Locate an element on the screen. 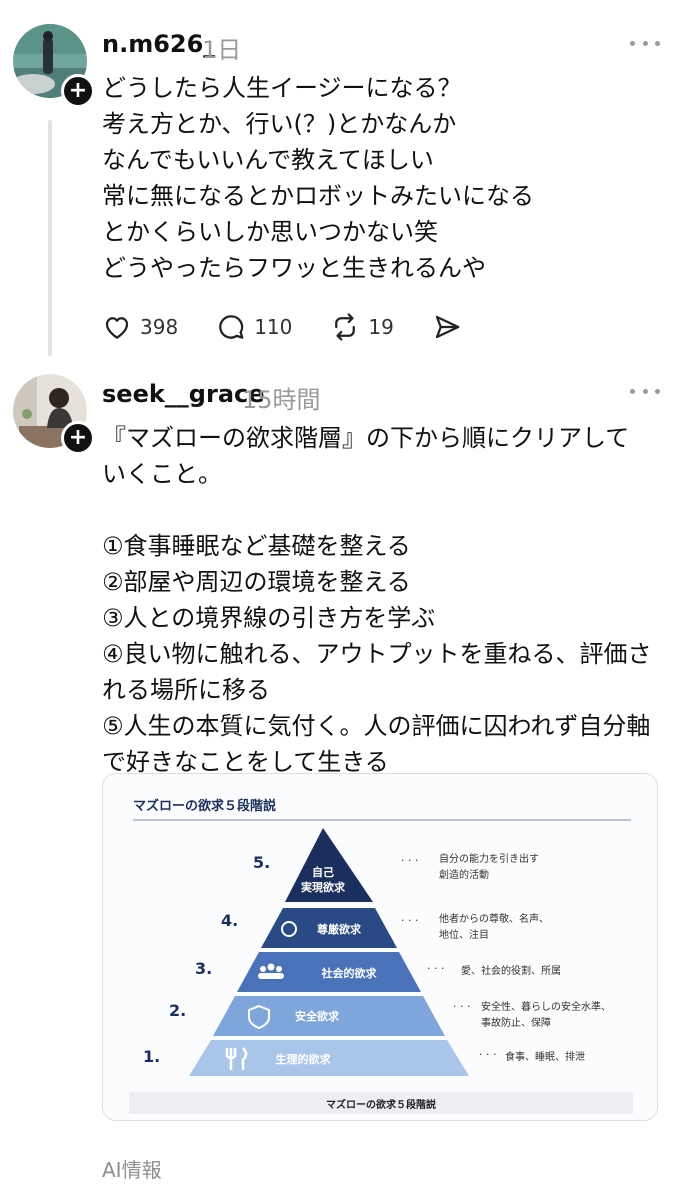 Image resolution: width=686 pixels, height=1200 pixels. repost-count: 19 is located at coordinates (381, 327).